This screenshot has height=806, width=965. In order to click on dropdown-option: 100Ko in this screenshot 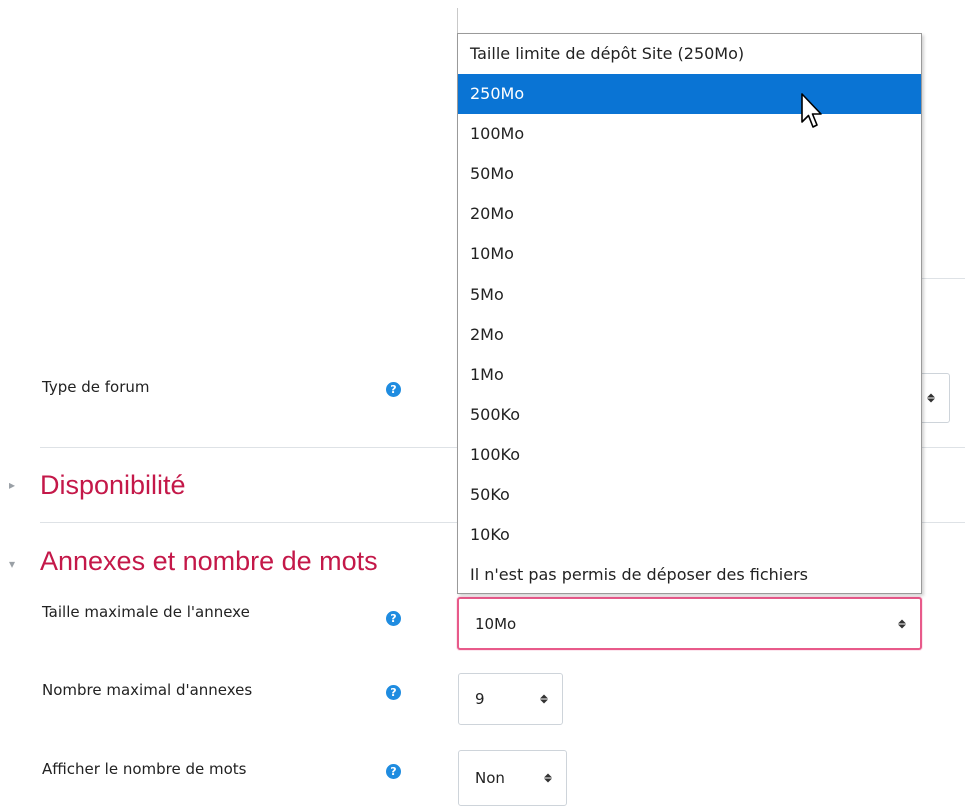, I will do `click(689, 455)`.